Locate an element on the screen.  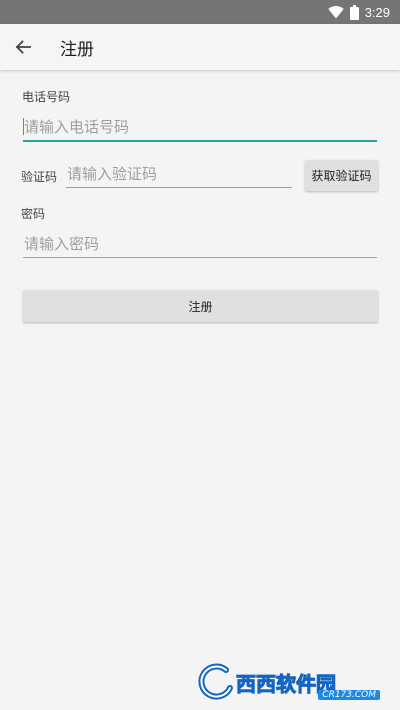
watermark-domain: CR173.COM is located at coordinates (349, 695).